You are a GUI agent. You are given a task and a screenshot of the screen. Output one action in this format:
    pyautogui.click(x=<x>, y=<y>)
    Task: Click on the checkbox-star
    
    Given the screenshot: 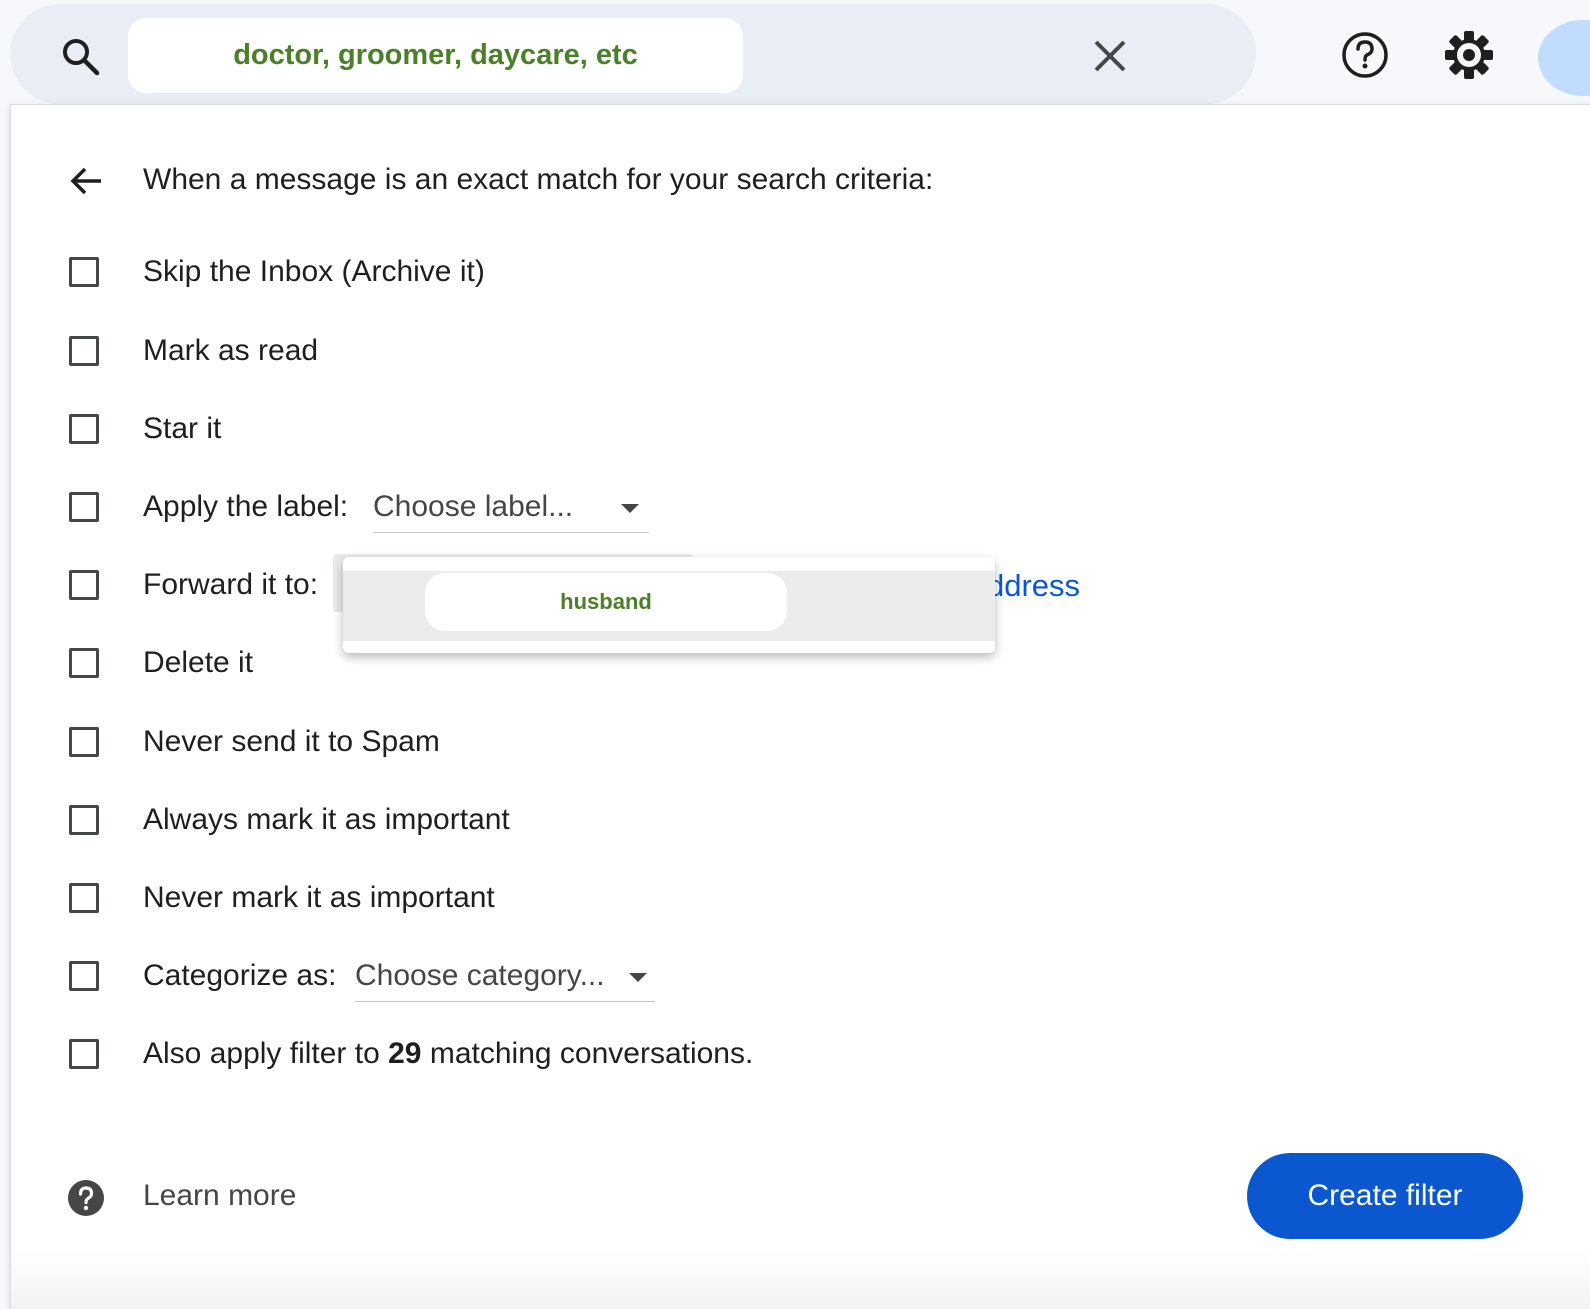 What is the action you would take?
    pyautogui.click(x=84, y=429)
    